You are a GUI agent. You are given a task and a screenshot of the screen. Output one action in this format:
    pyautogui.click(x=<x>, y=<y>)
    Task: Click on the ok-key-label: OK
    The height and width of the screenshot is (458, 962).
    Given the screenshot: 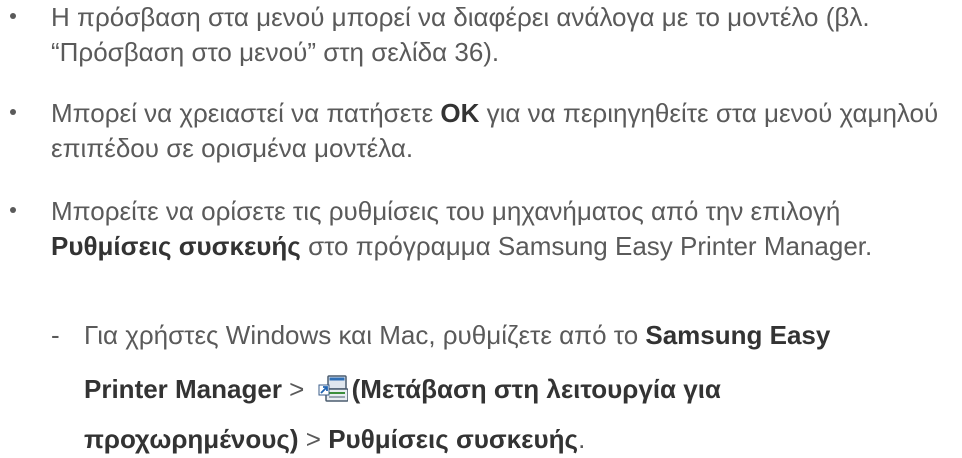 What is the action you would take?
    pyautogui.click(x=460, y=113)
    